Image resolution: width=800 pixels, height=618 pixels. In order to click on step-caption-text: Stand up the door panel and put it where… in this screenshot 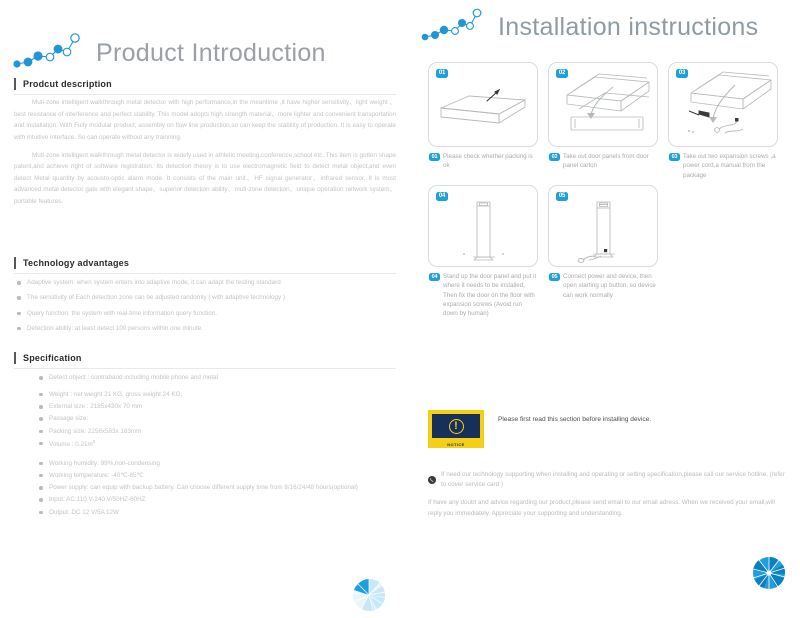, I will do `click(490, 295)`.